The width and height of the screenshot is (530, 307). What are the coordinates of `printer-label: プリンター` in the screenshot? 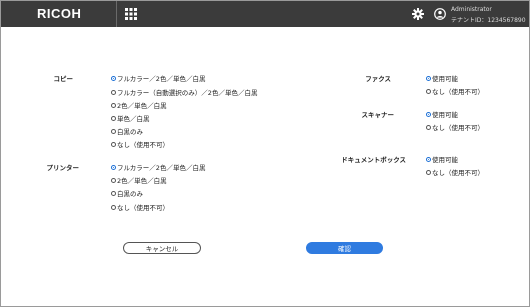 It's located at (63, 168).